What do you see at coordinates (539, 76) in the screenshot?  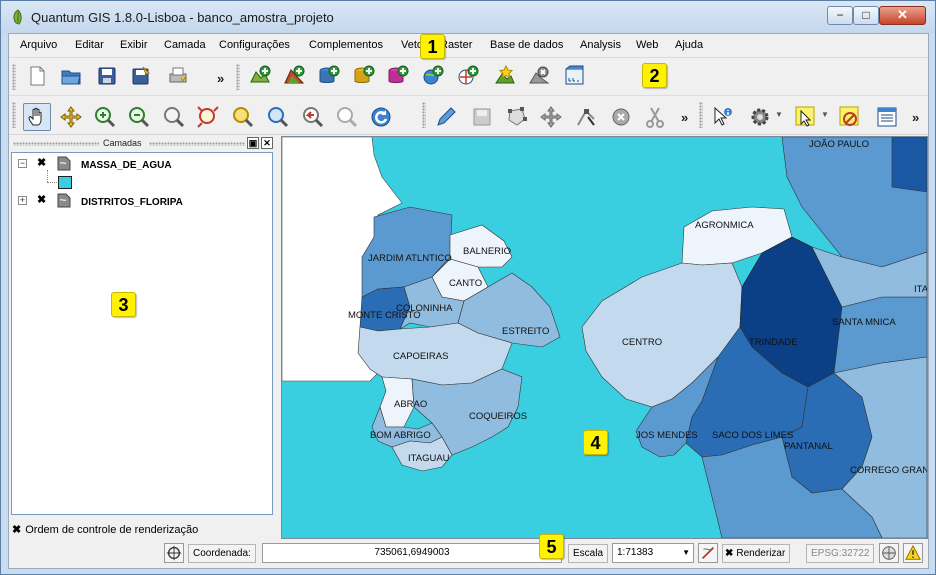 I see `remove-layer-icon` at bounding box center [539, 76].